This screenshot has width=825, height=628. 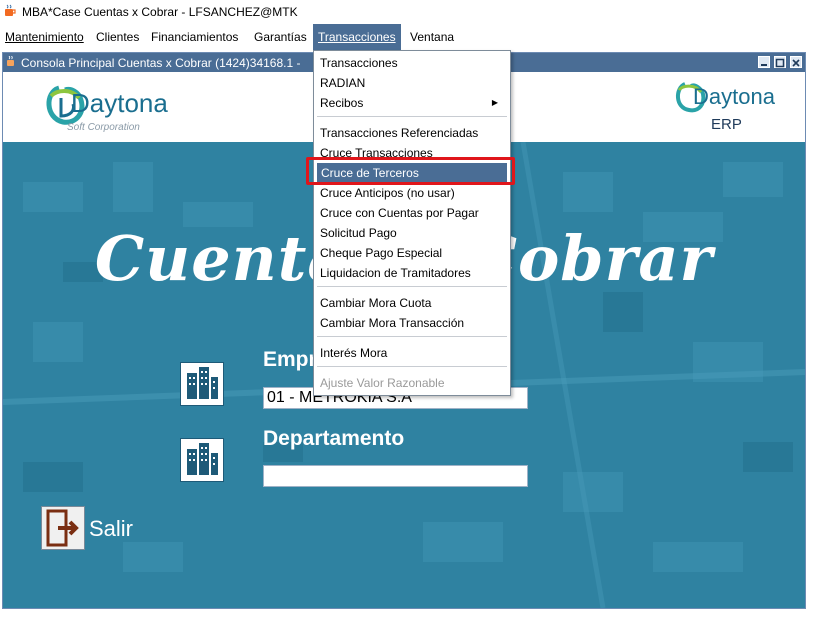 I want to click on menu-item-cambiar-mora-transaccion: Cambiar Mora Transacción, so click(x=392, y=323).